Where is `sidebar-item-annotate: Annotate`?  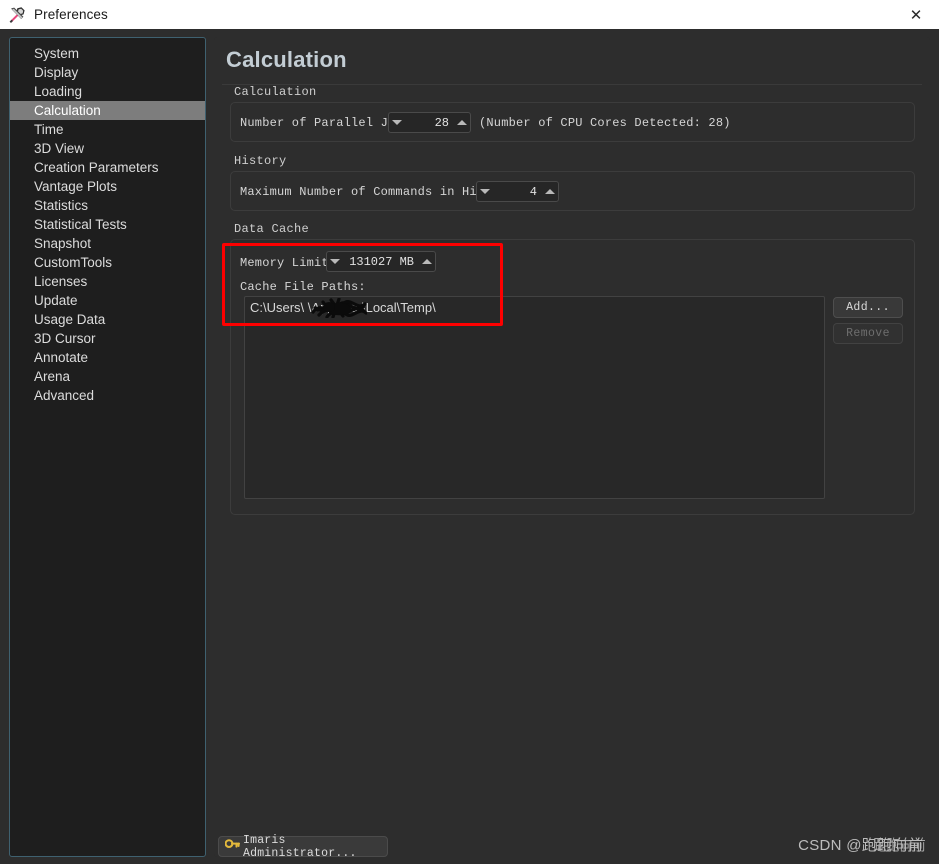 sidebar-item-annotate: Annotate is located at coordinates (107, 357).